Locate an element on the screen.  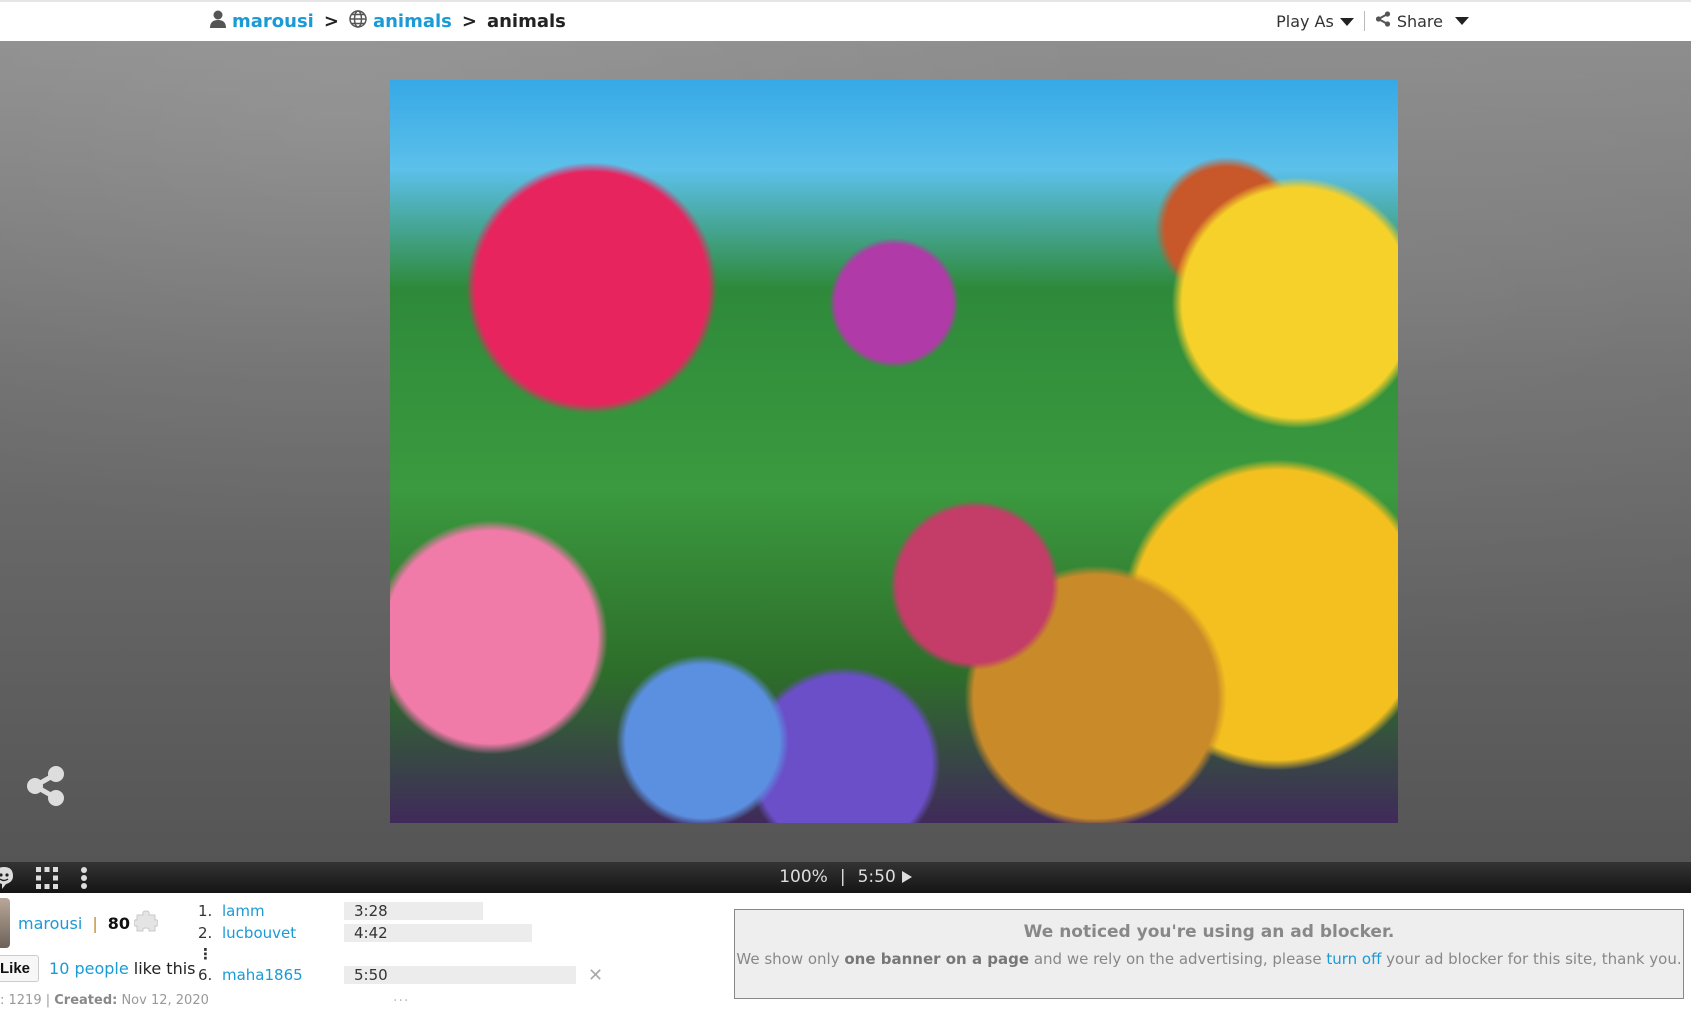
adblock-text-bold: one banner on a page is located at coordinates (937, 959).